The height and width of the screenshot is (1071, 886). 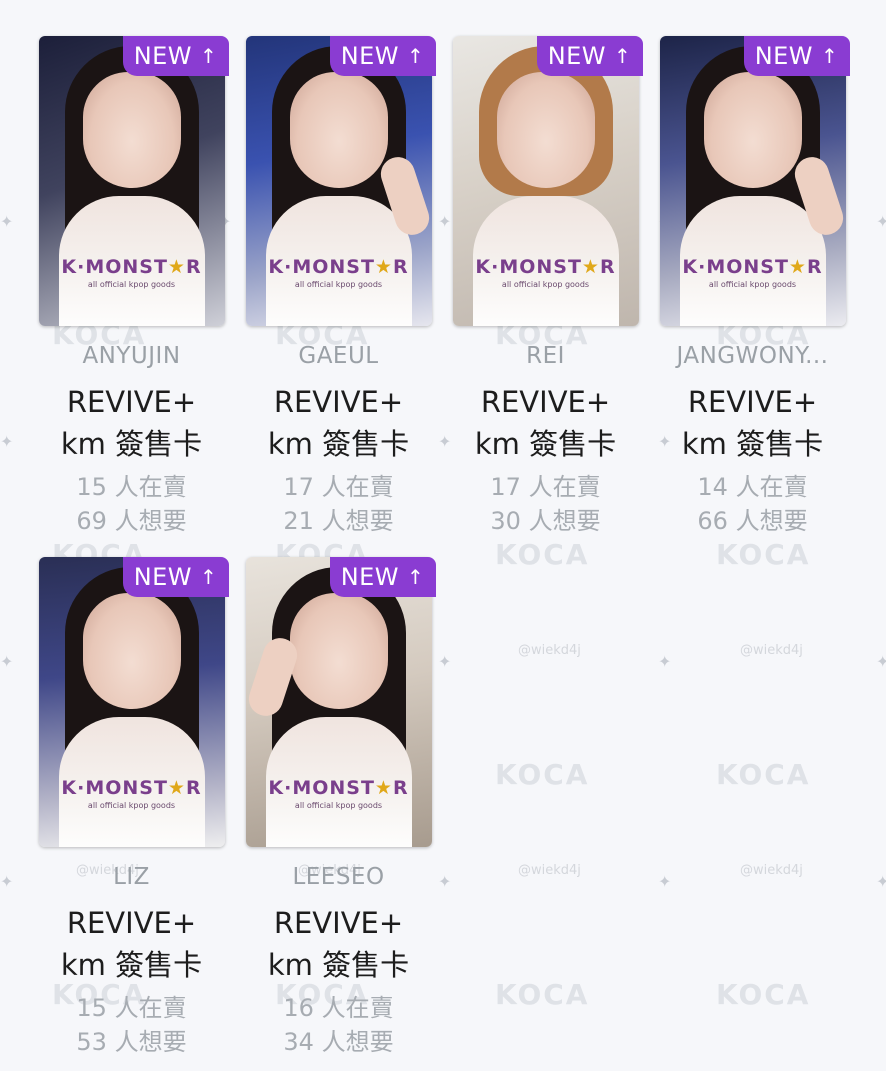 I want to click on member-name: ANYUJIN, so click(x=131, y=356).